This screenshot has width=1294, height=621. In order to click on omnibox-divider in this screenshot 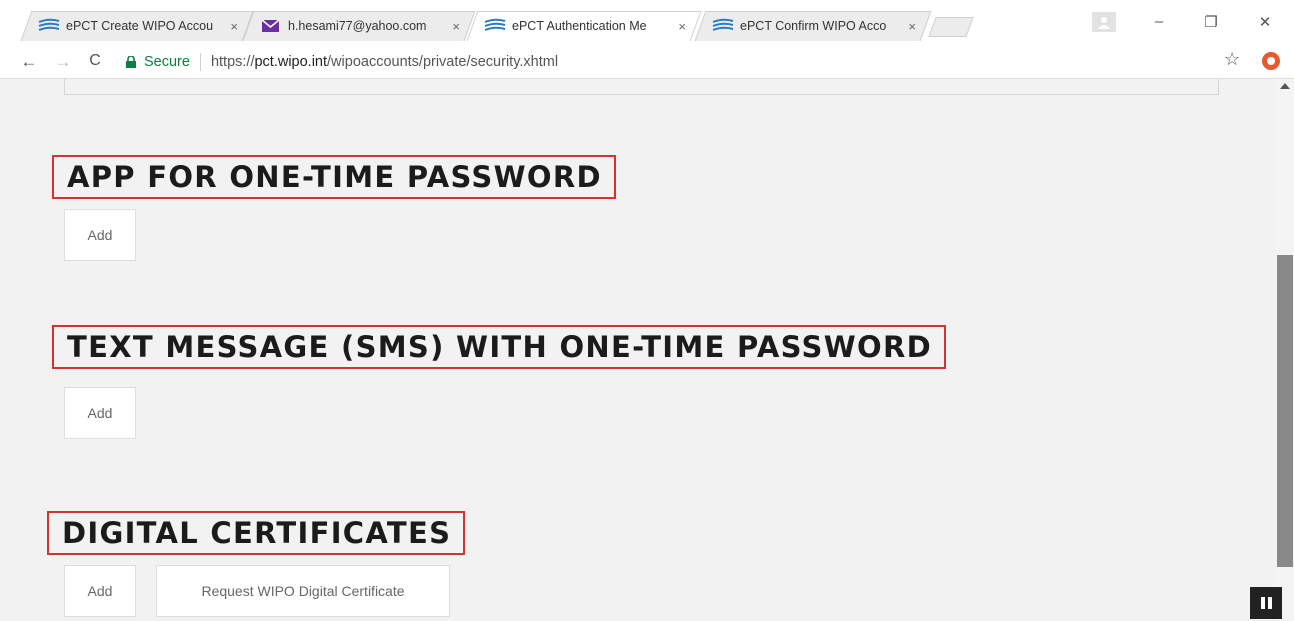, I will do `click(200, 61)`.